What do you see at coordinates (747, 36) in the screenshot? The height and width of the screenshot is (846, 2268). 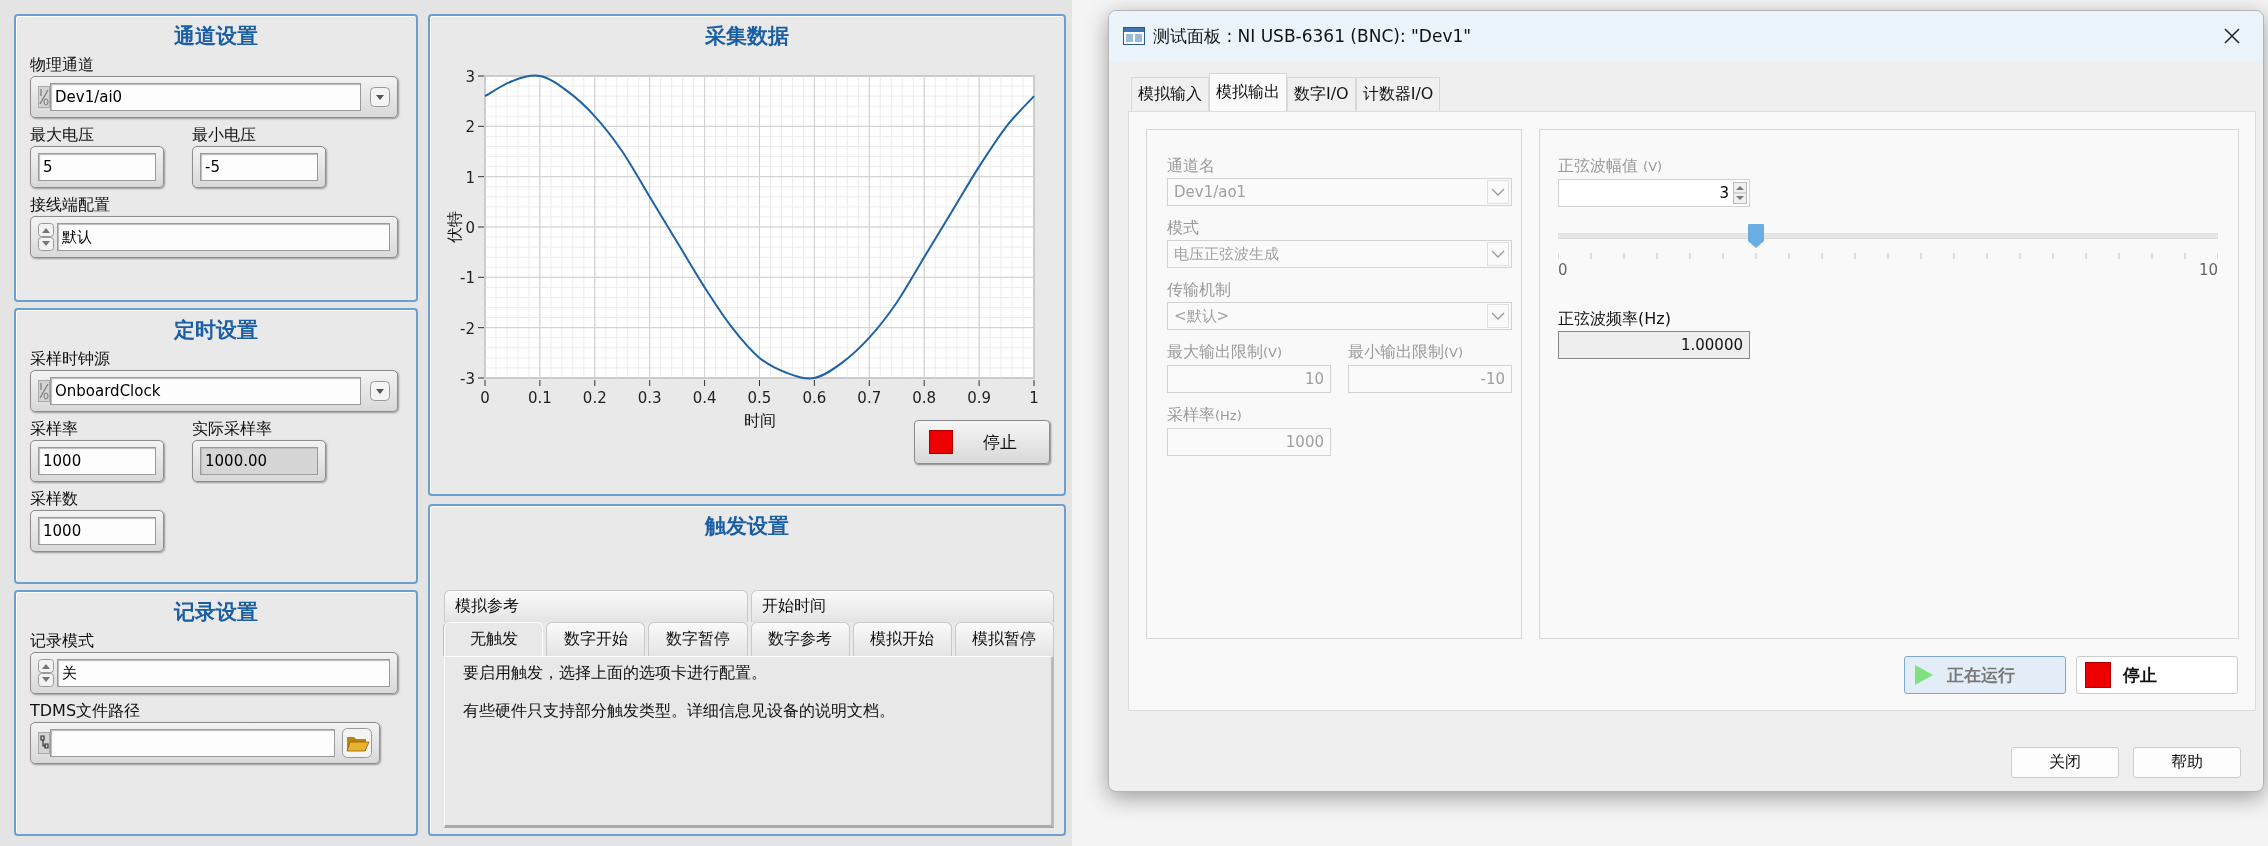 I see `panel-title: 采集数据` at bounding box center [747, 36].